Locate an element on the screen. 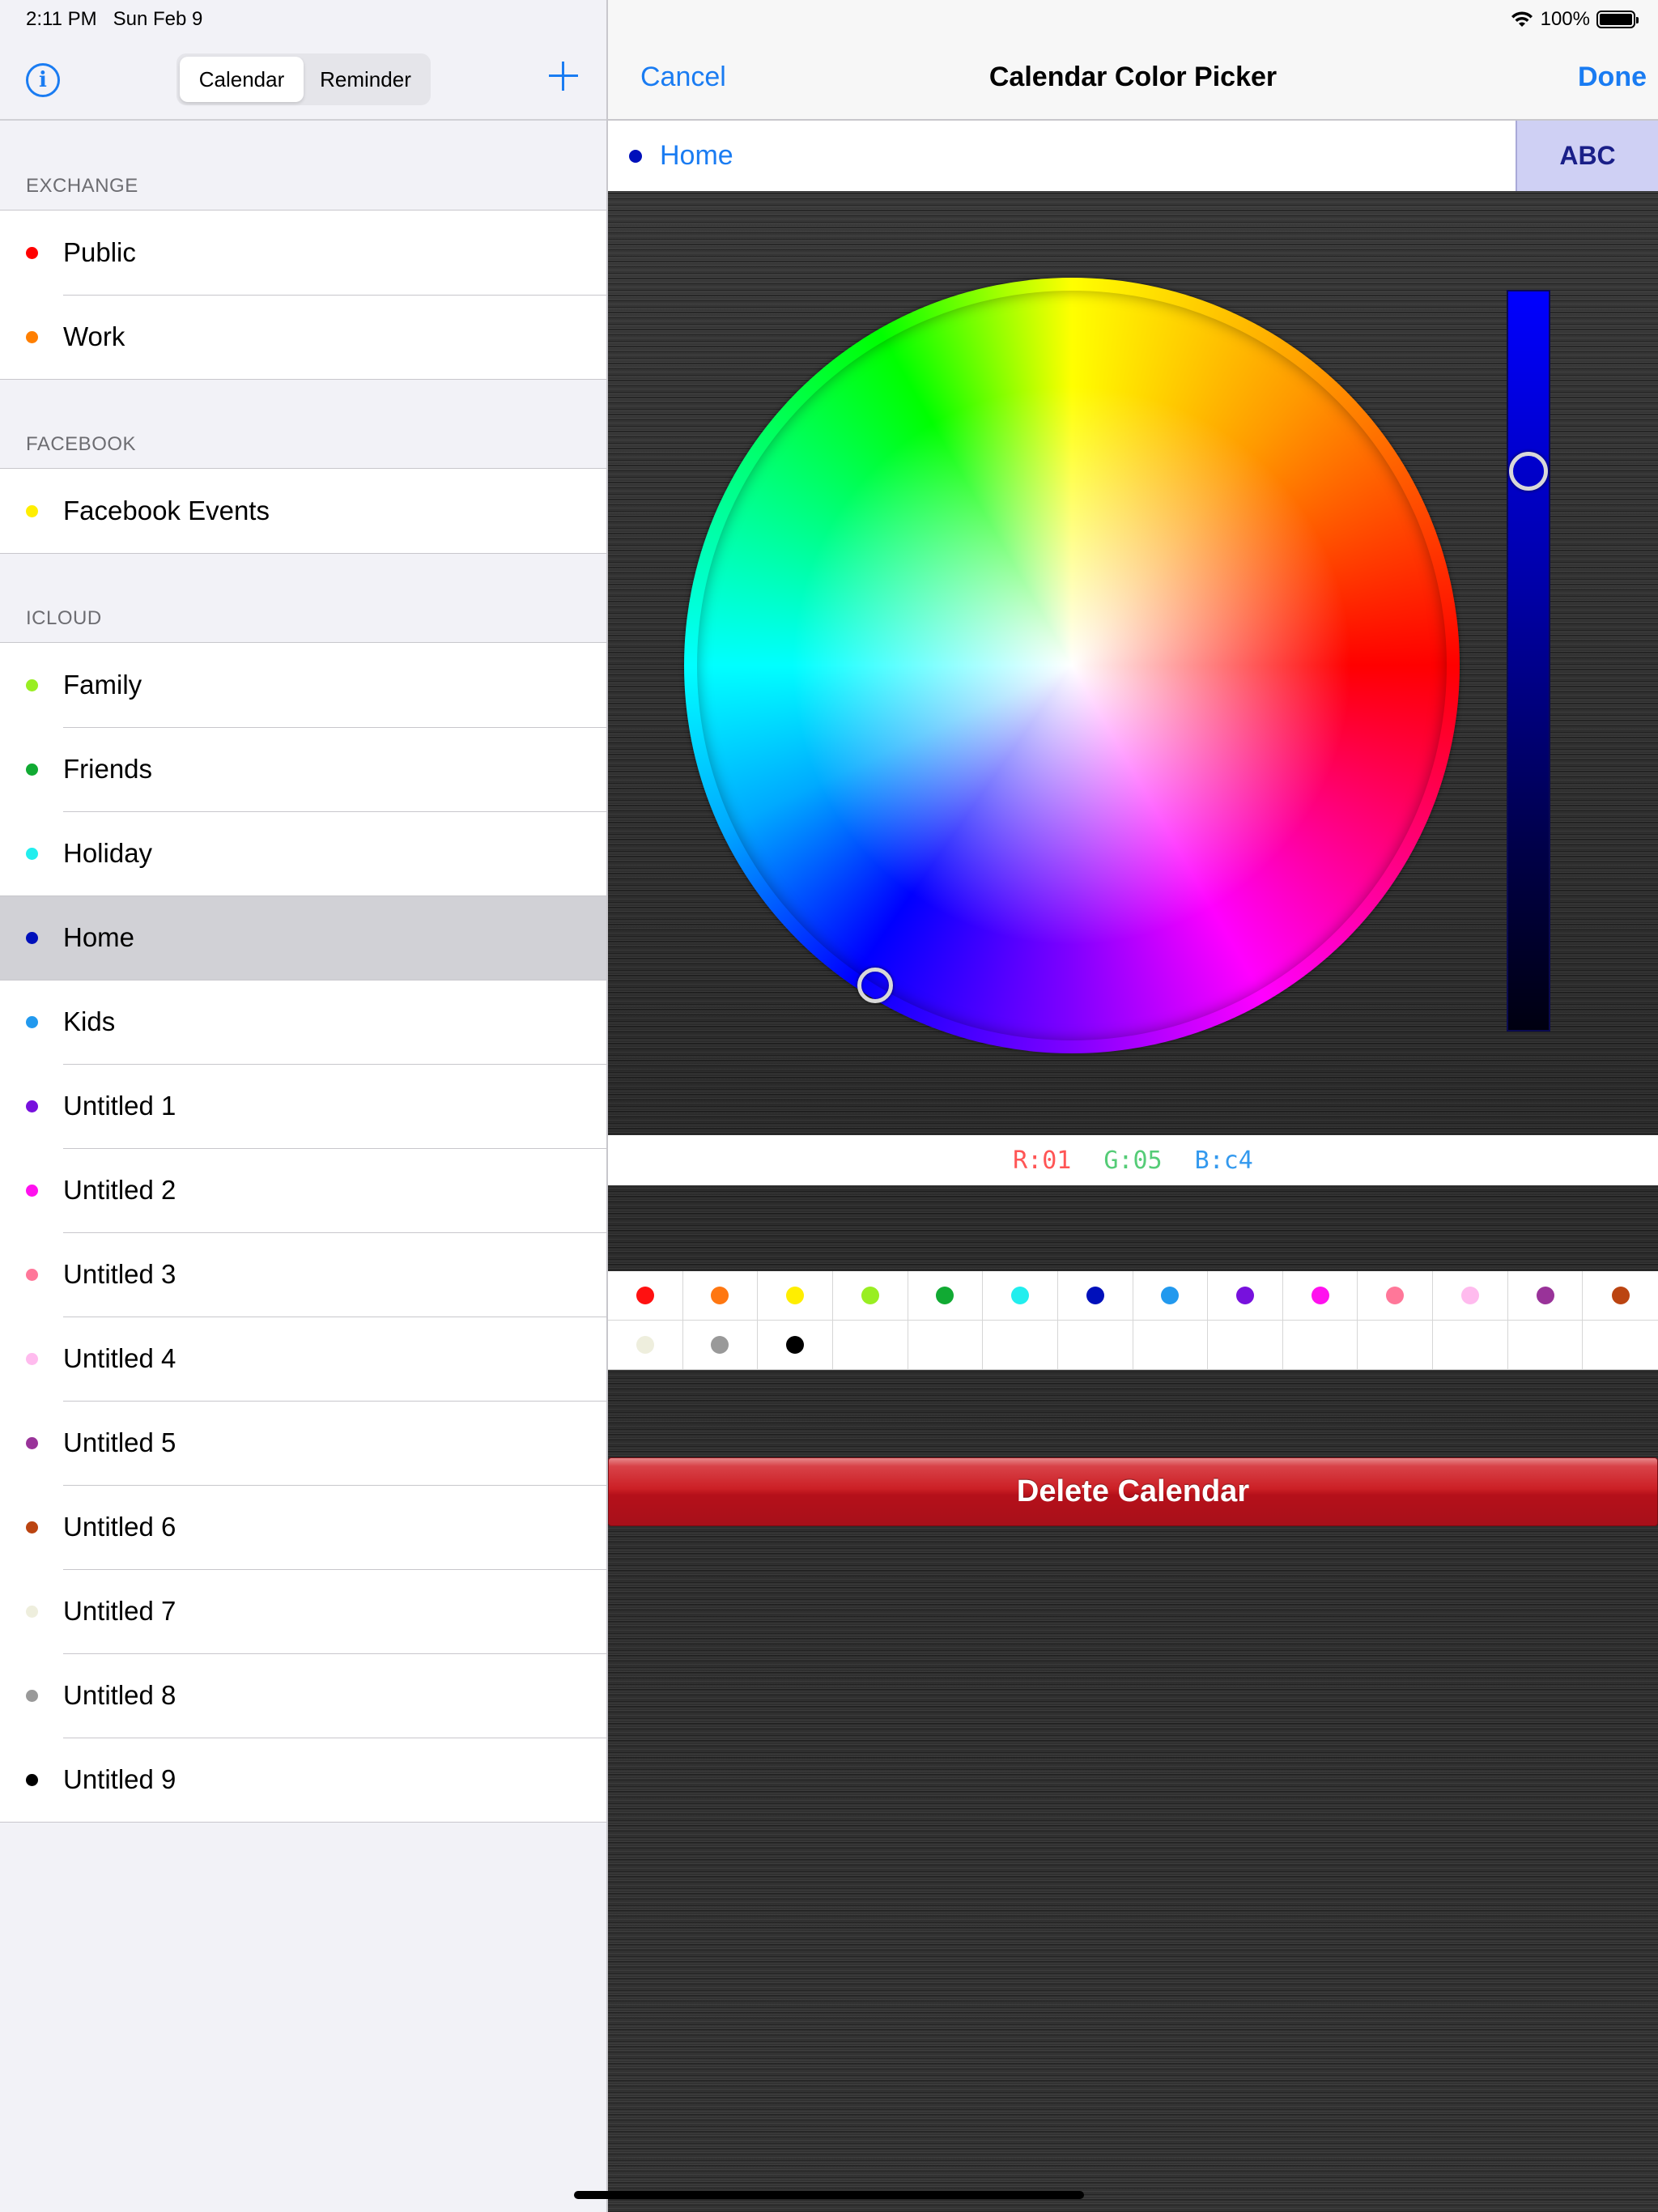 Image resolution: width=1658 pixels, height=2212 pixels. rgb-readout: R:01 G:05 B:c4 is located at coordinates (1133, 1160).